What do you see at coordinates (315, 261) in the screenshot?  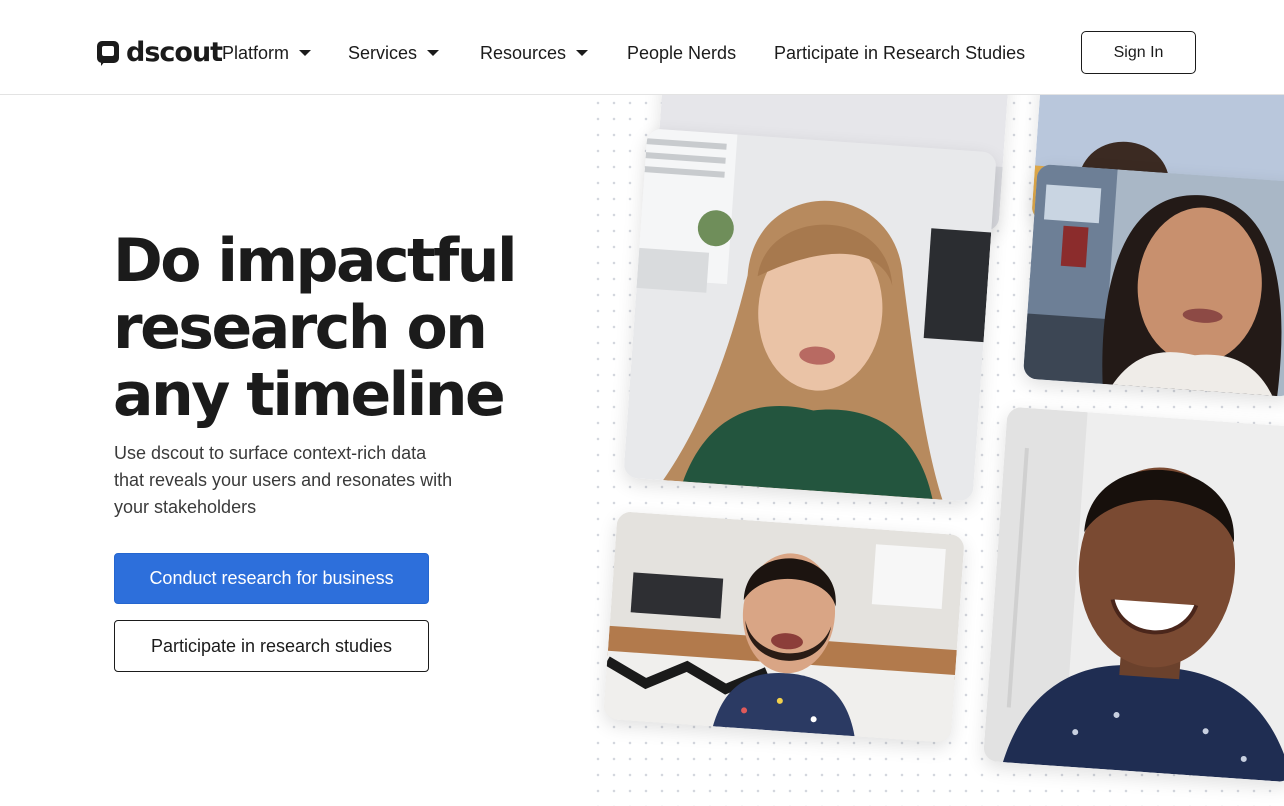 I see `hero-title-line: Do impactful` at bounding box center [315, 261].